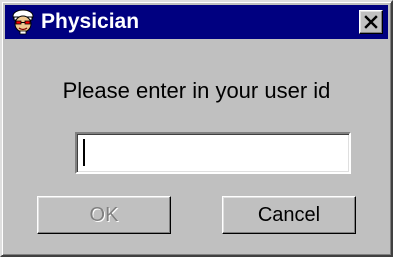 The image size is (393, 257). Describe the element at coordinates (196, 22) in the screenshot. I see `title-bar: Physician` at that location.